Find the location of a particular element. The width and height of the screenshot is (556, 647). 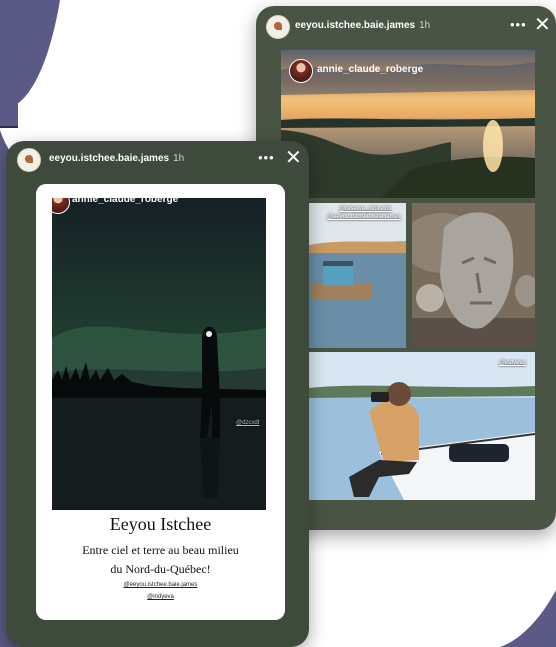

sunset-lake-photo: annie_claude_roberge is located at coordinates (408, 124).